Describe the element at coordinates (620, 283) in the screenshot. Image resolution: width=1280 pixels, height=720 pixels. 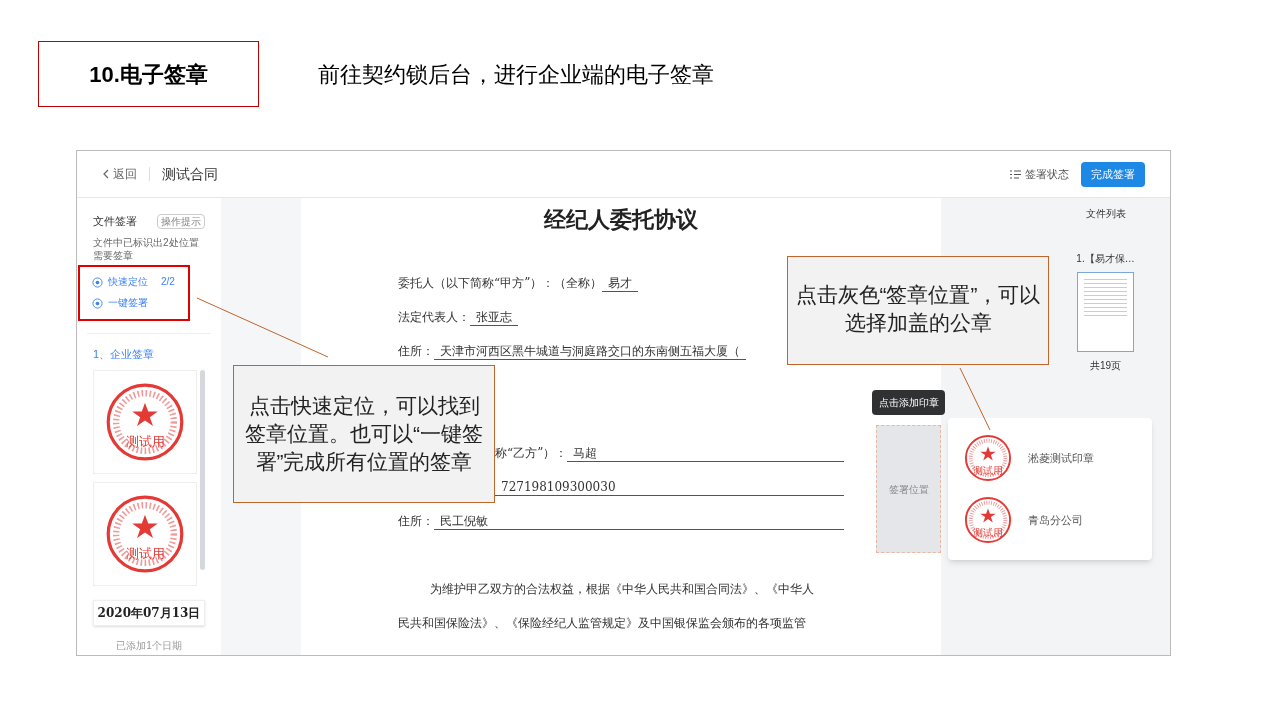
I see `field-value: 易才` at that location.